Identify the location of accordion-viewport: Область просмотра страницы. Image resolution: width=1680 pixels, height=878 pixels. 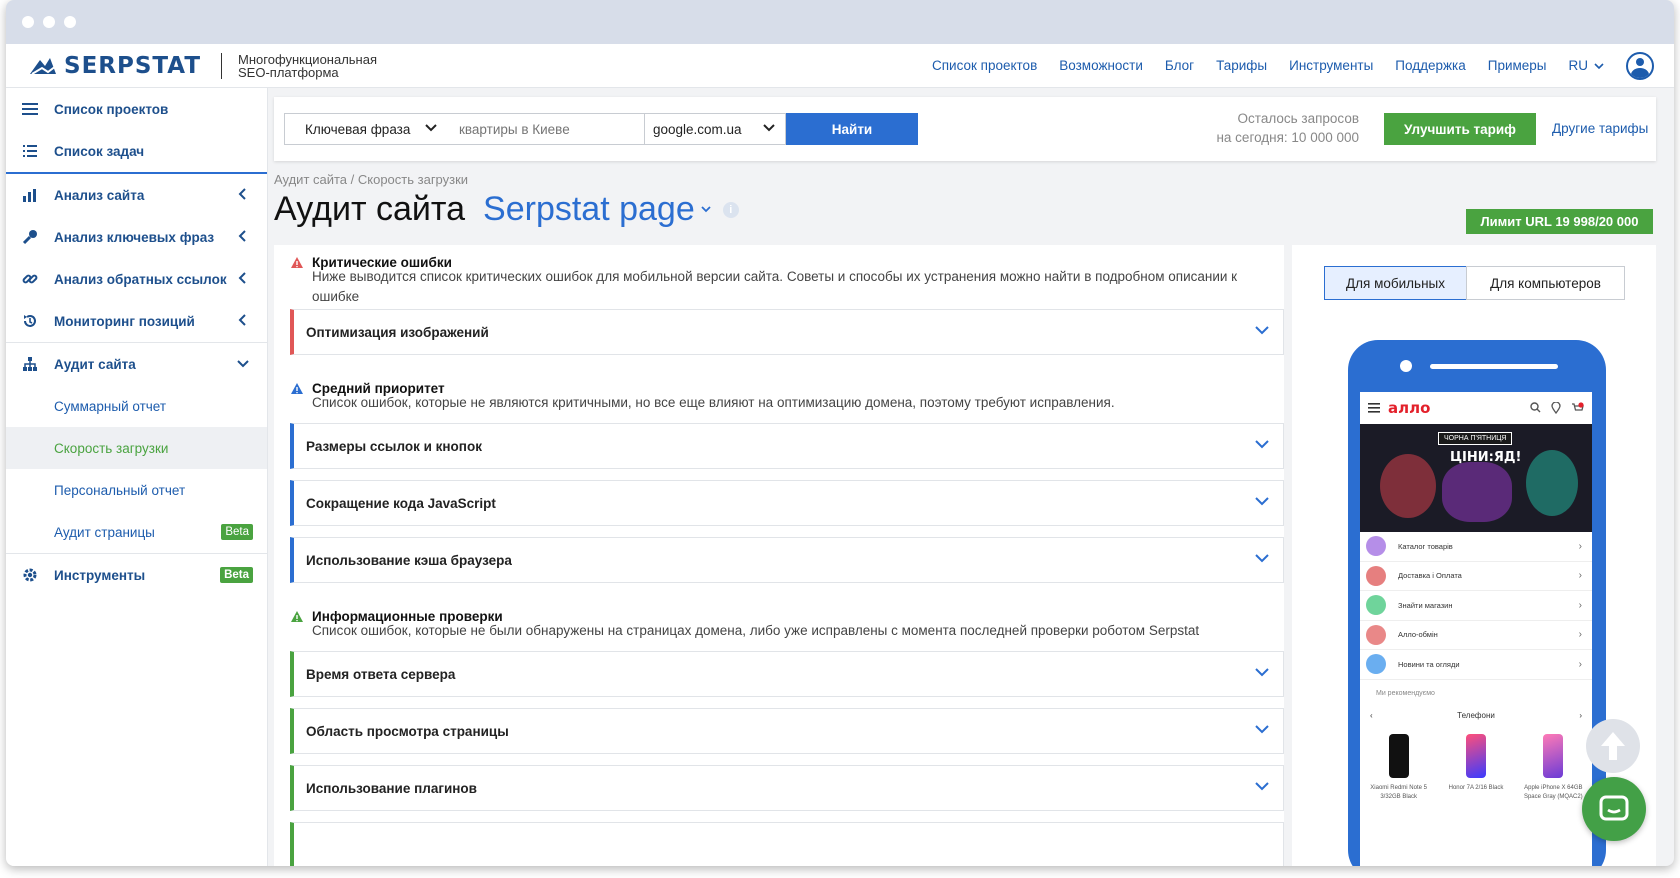
(787, 731).